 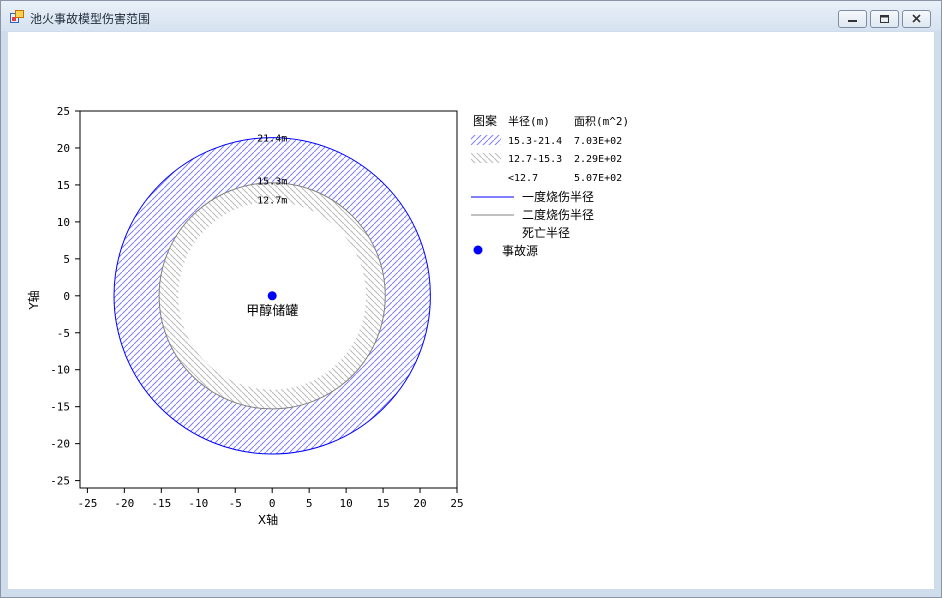 I want to click on x-tick-label: -25, so click(x=87, y=503).